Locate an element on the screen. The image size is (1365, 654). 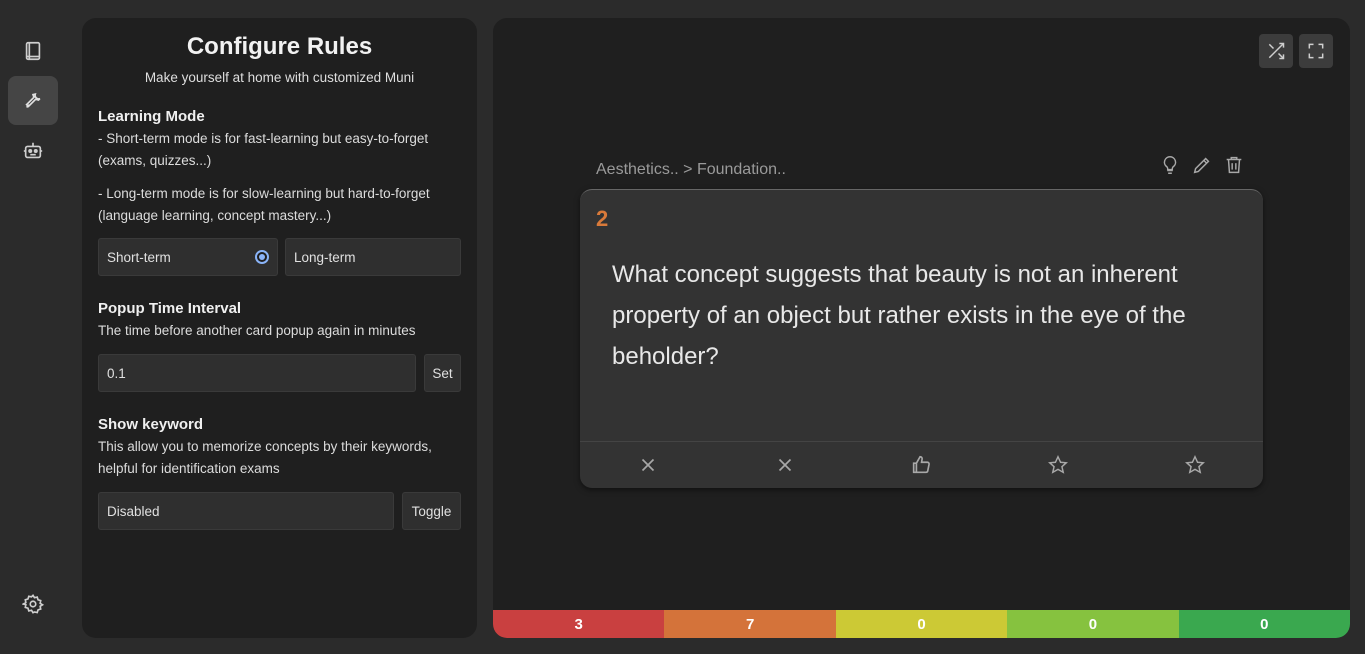
gear-icon is located at coordinates (33, 603).